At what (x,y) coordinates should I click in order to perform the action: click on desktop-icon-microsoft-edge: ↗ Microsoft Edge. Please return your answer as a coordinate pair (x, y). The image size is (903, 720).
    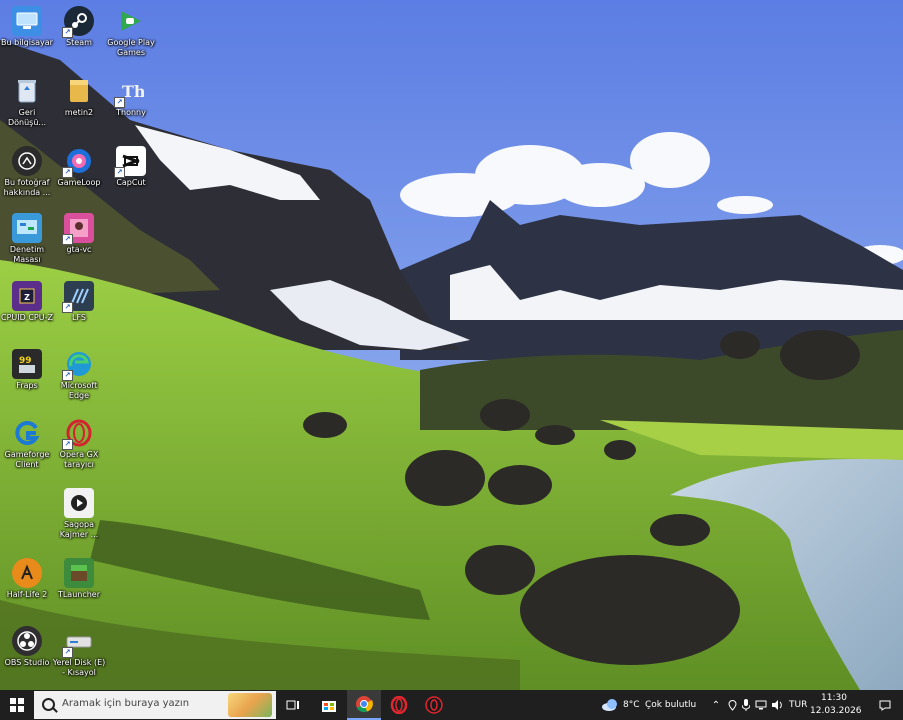
    Looking at the image, I should click on (79, 375).